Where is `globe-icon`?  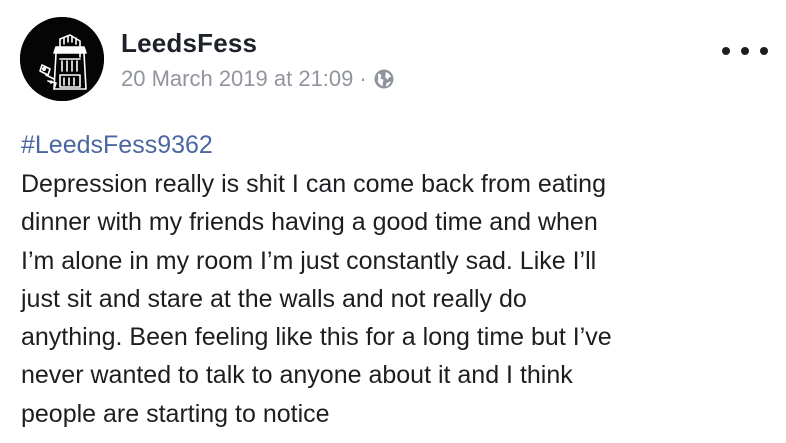
globe-icon is located at coordinates (384, 79).